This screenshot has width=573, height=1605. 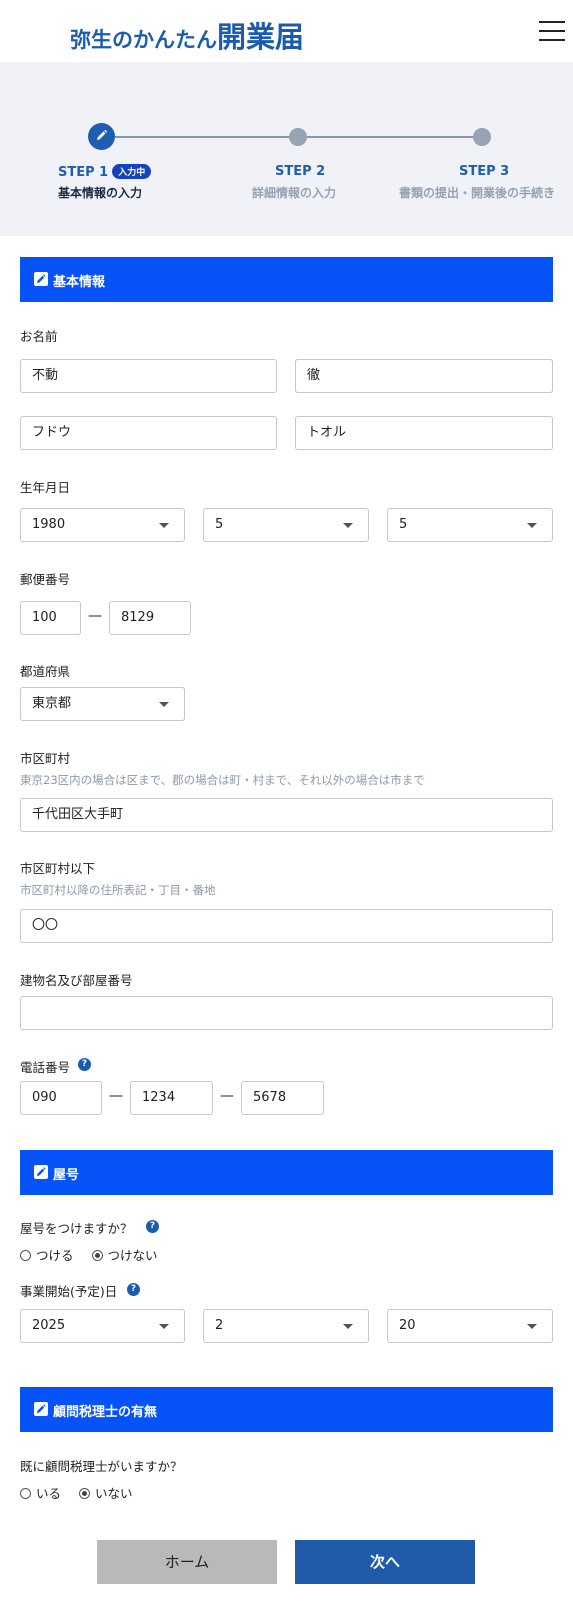 I want to click on last-name-kana-field: フドウ, so click(x=148, y=433).